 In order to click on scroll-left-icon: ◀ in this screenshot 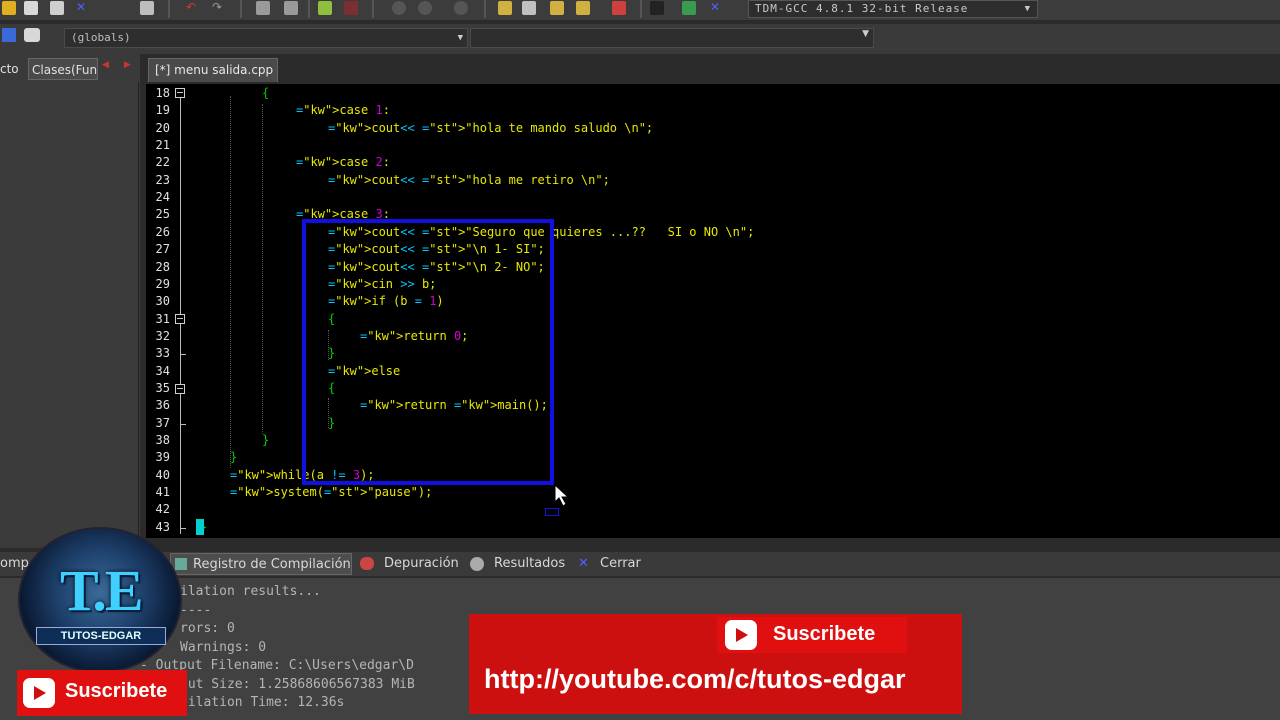, I will do `click(105, 65)`.